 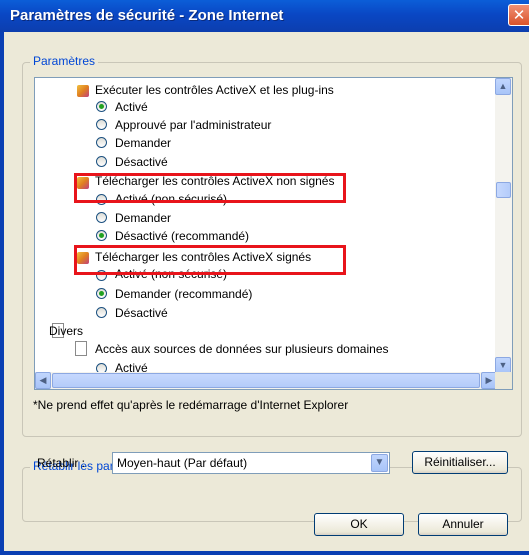 What do you see at coordinates (101, 217) in the screenshot?
I see `radio-unsigned-prompt` at bounding box center [101, 217].